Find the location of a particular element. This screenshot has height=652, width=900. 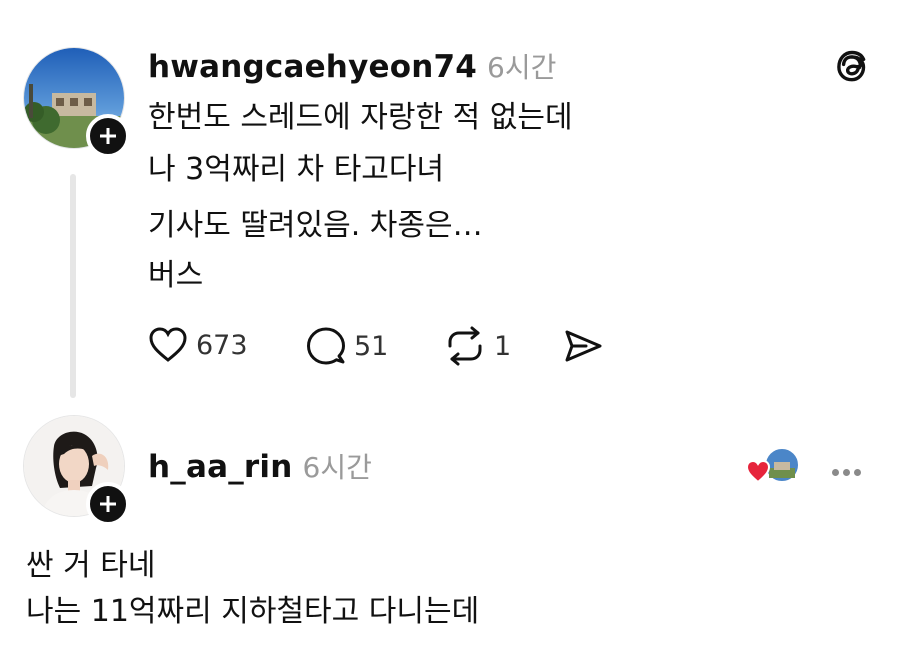

post-header: hwangcaehyeon74 6시간 is located at coordinates (352, 66).